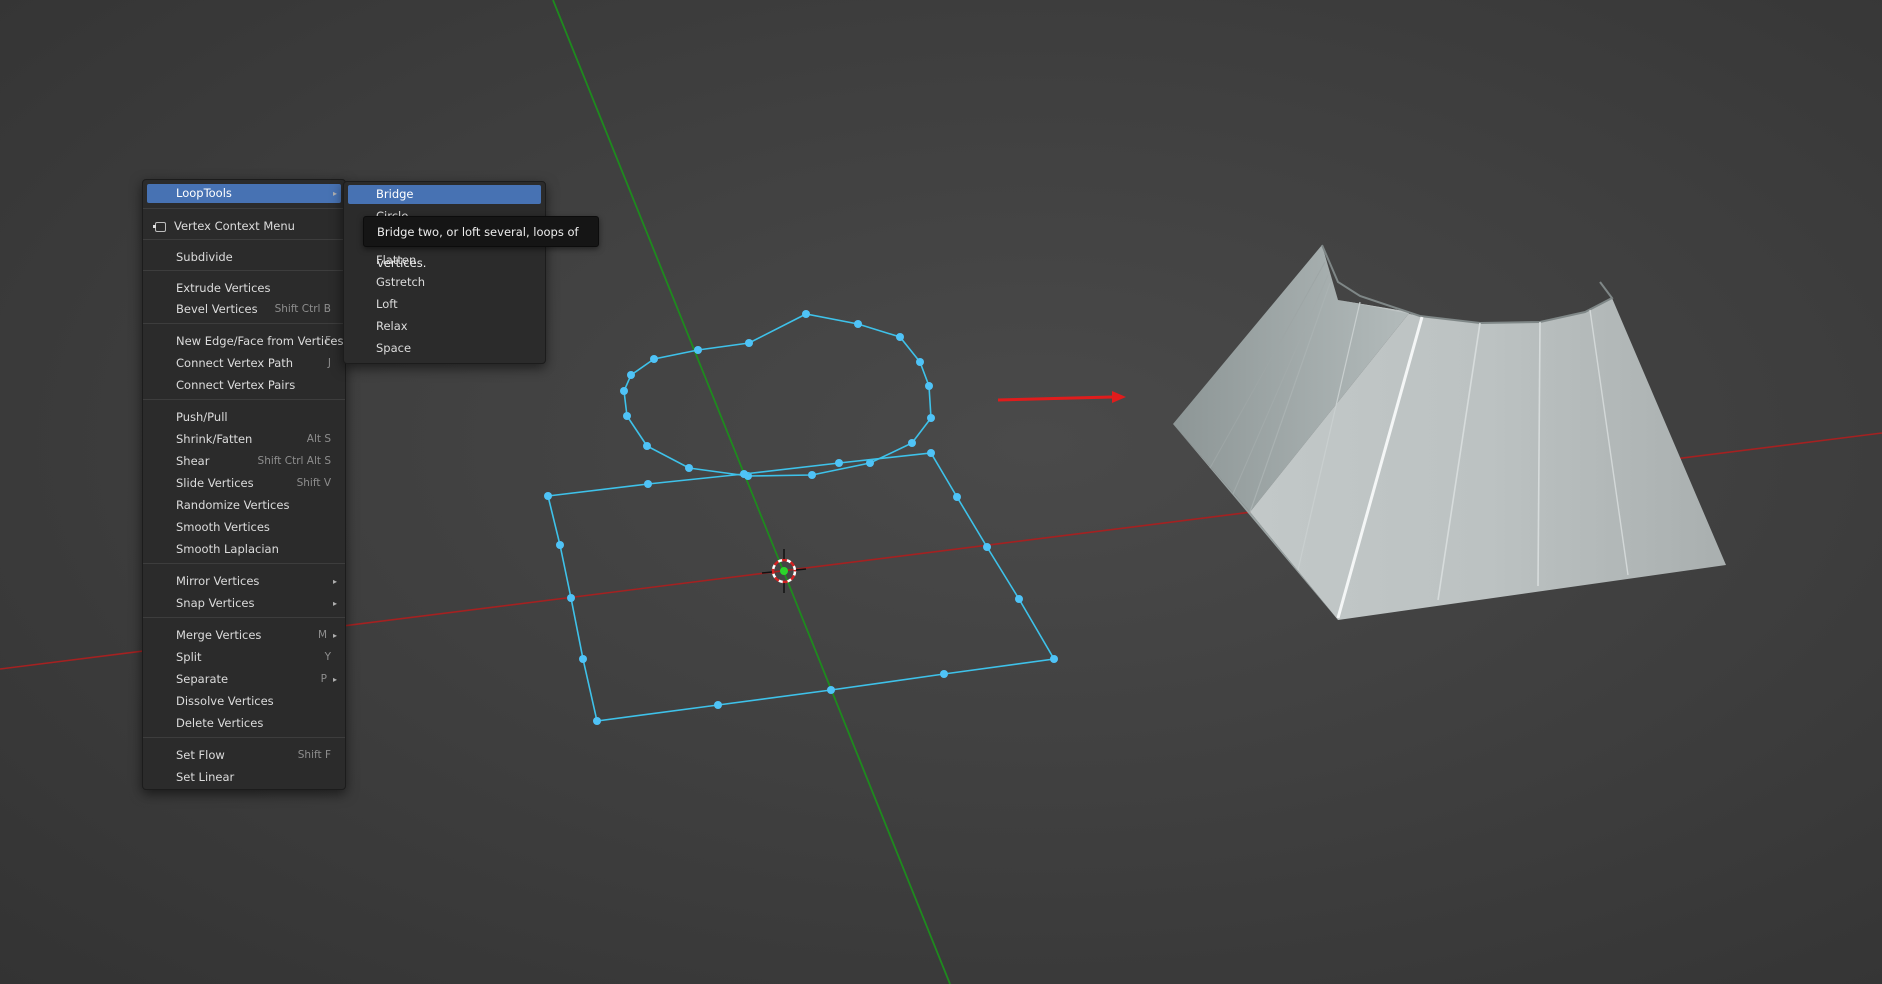  What do you see at coordinates (225, 701) in the screenshot?
I see `menu-item-label: Dissolve Vertices` at bounding box center [225, 701].